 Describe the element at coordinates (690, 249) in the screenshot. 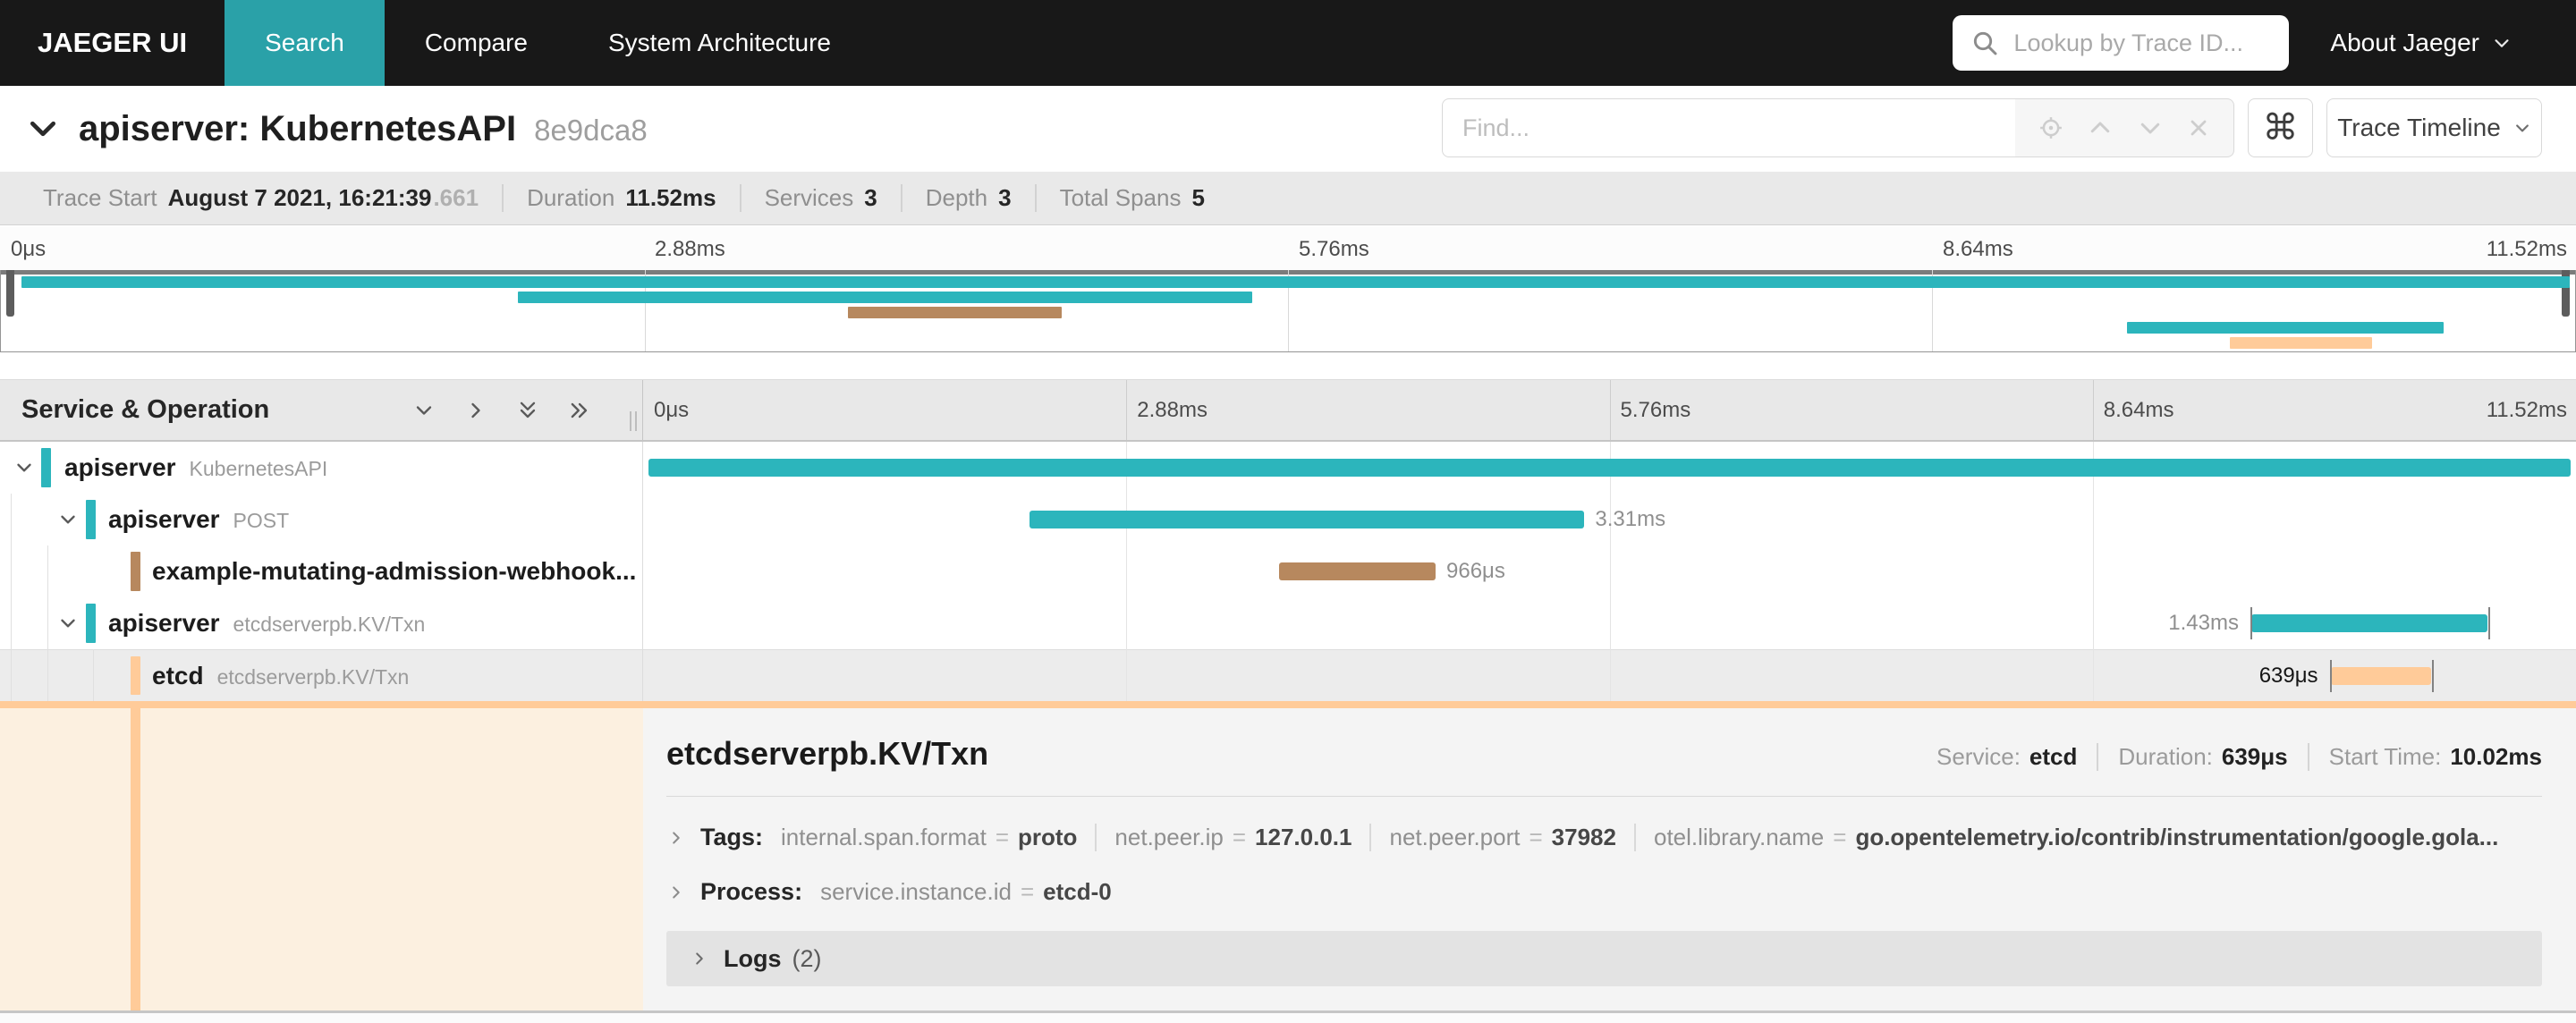

I see `ruler-tick-label: 2.88ms` at that location.